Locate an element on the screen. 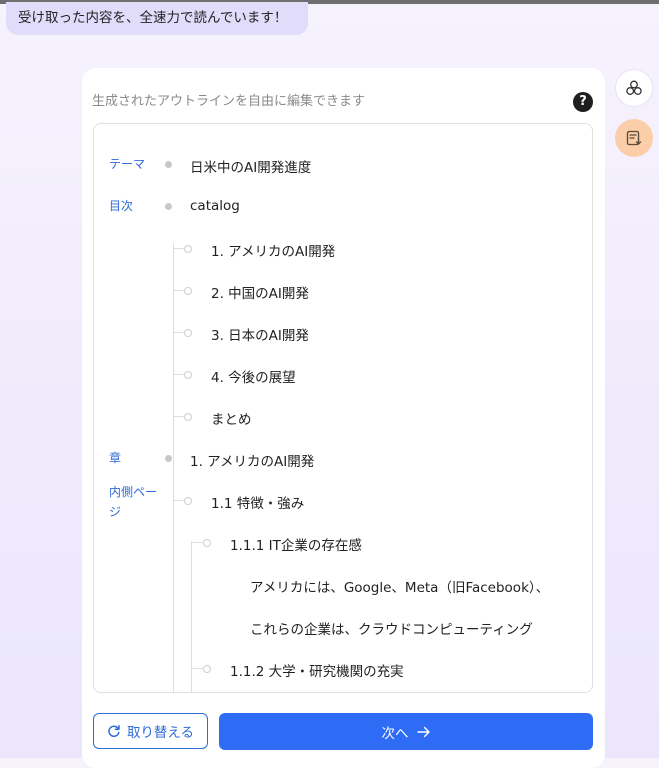 The height and width of the screenshot is (768, 659). inner-page-label-line1: 内側ペー is located at coordinates (133, 492).